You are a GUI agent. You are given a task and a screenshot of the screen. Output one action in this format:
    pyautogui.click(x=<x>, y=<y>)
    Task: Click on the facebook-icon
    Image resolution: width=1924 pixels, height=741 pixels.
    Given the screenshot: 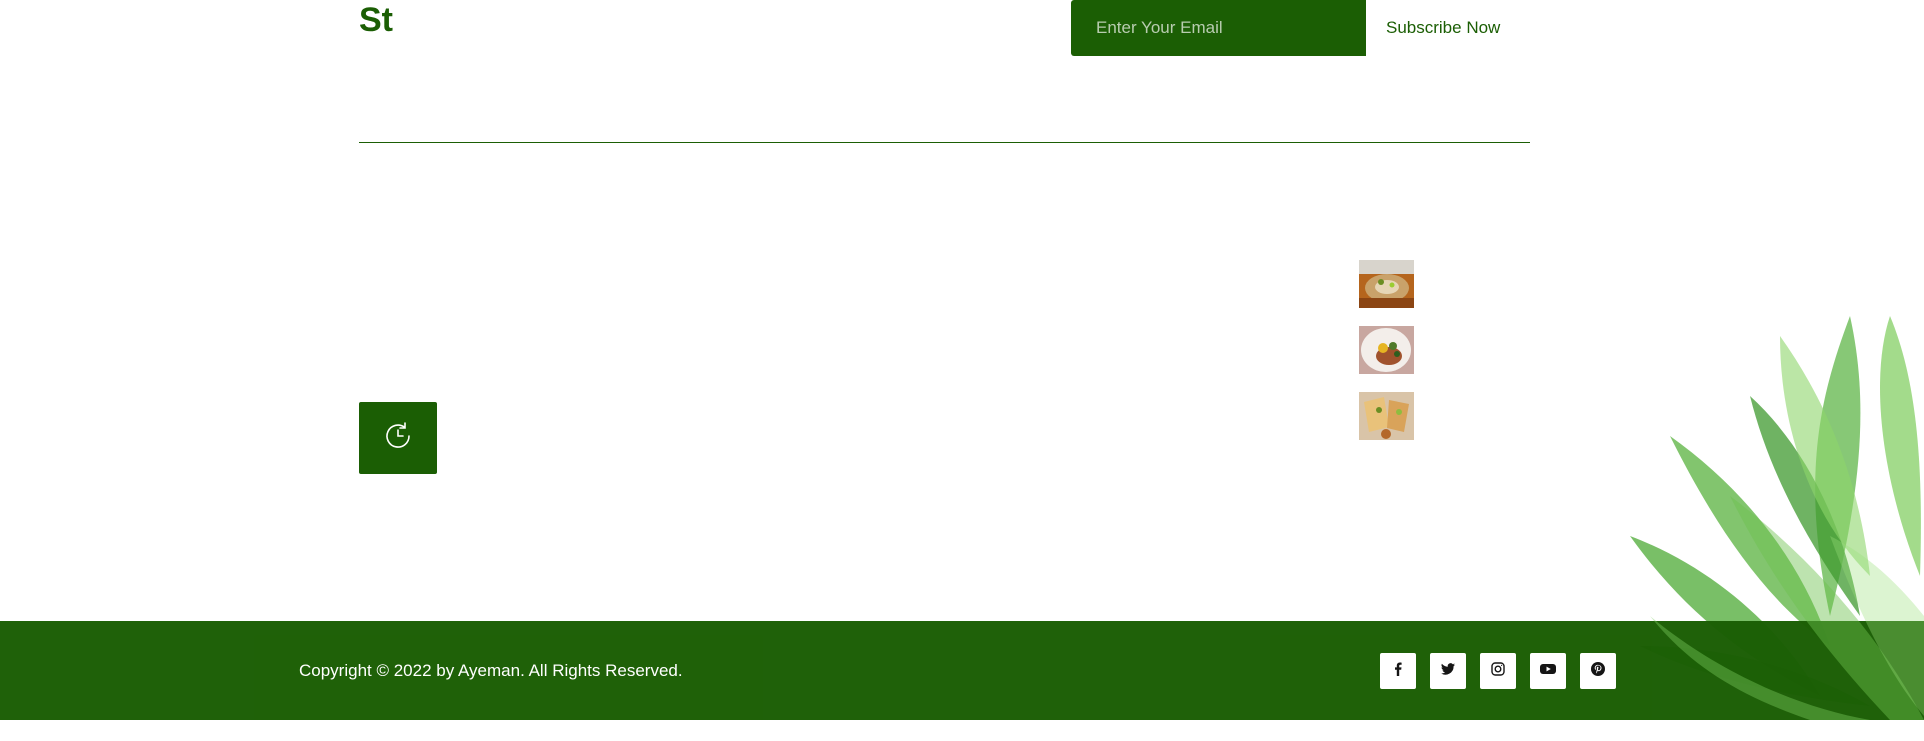 What is the action you would take?
    pyautogui.click(x=1398, y=671)
    